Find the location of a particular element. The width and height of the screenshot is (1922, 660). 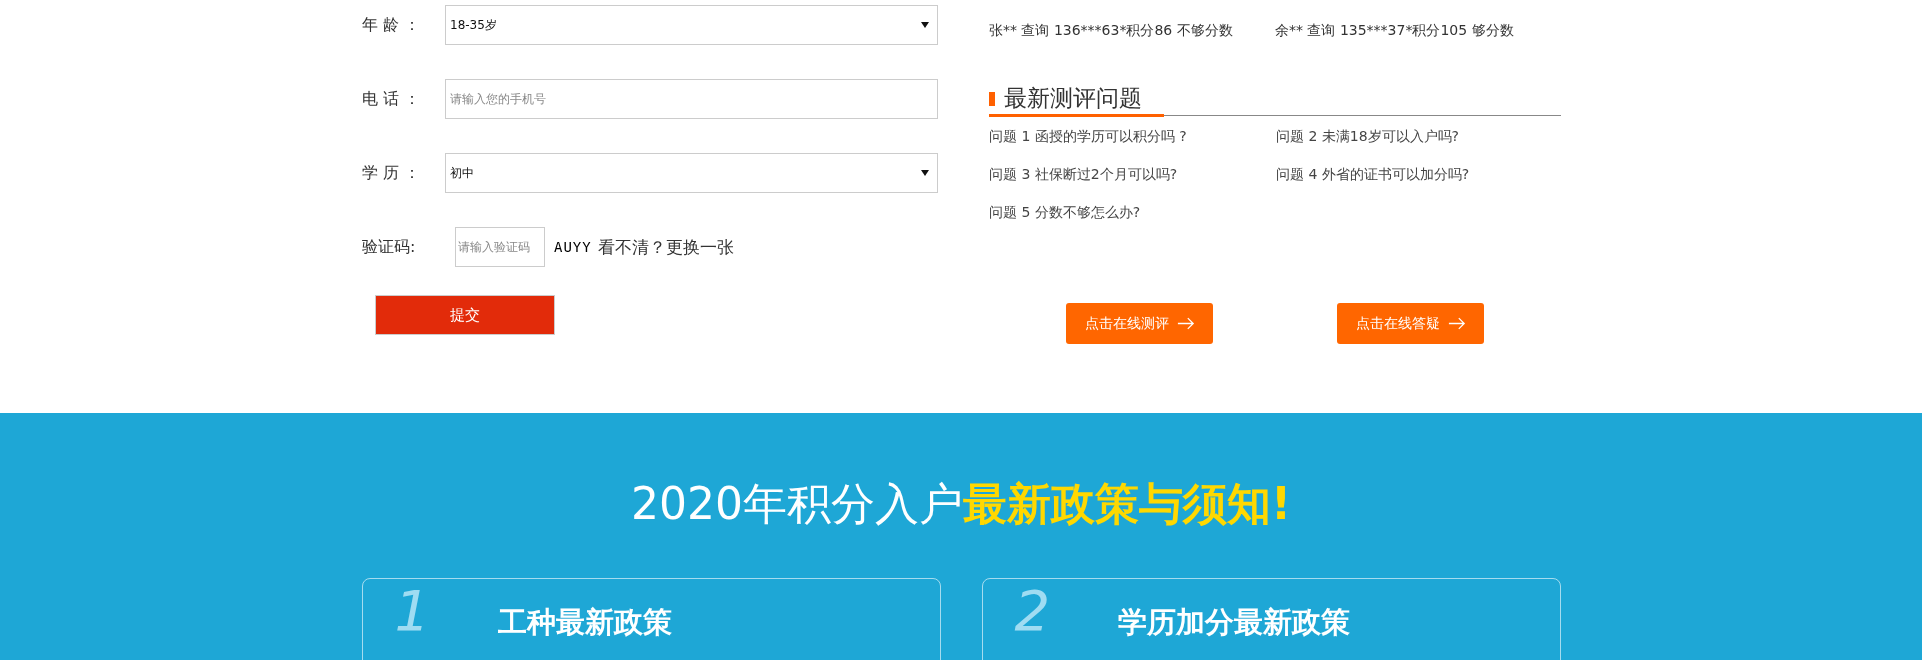

captcha-code: AUYY is located at coordinates (573, 247).